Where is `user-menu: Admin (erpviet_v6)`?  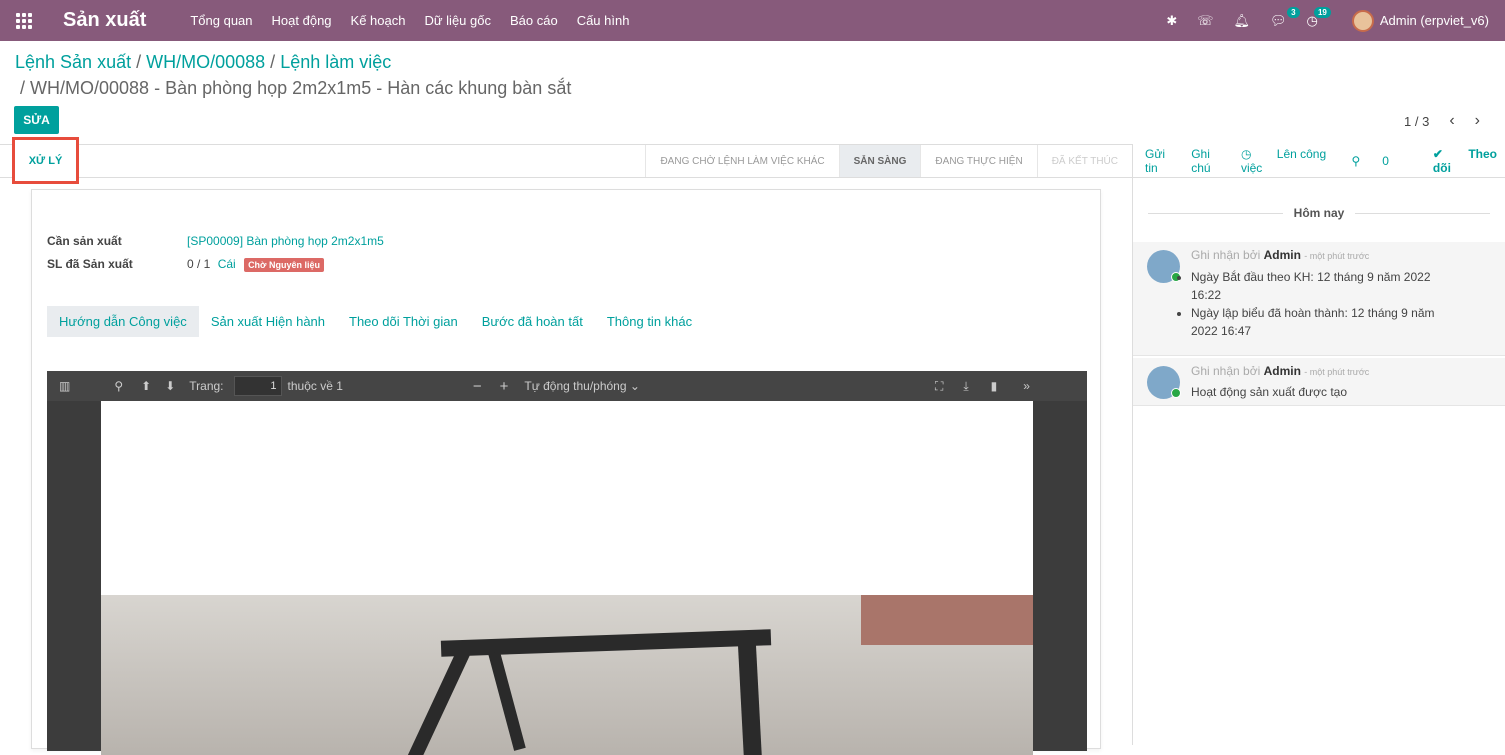
user-menu: Admin (erpviet_v6) is located at coordinates (1420, 20).